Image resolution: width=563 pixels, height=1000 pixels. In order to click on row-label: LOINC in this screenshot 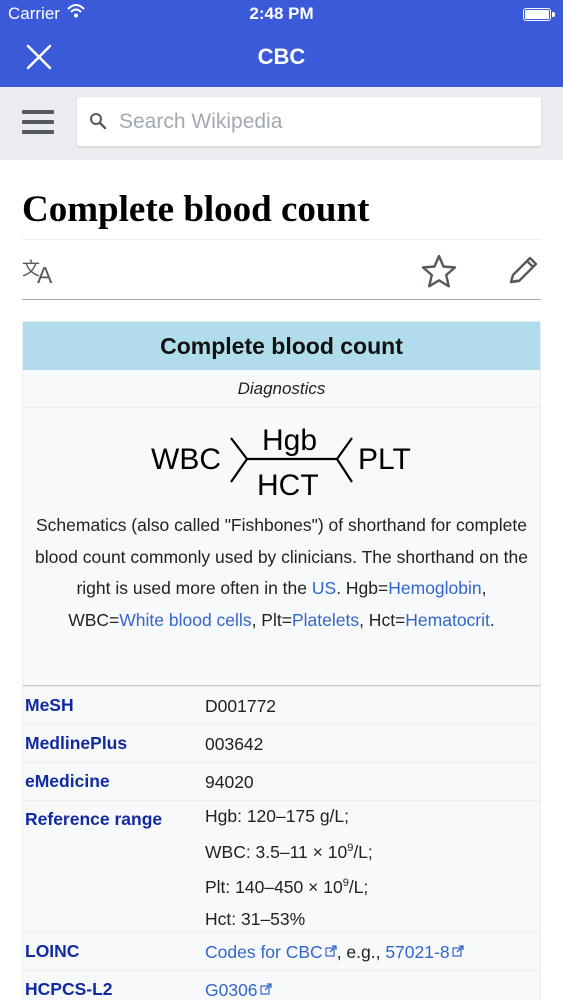, I will do `click(52, 951)`.